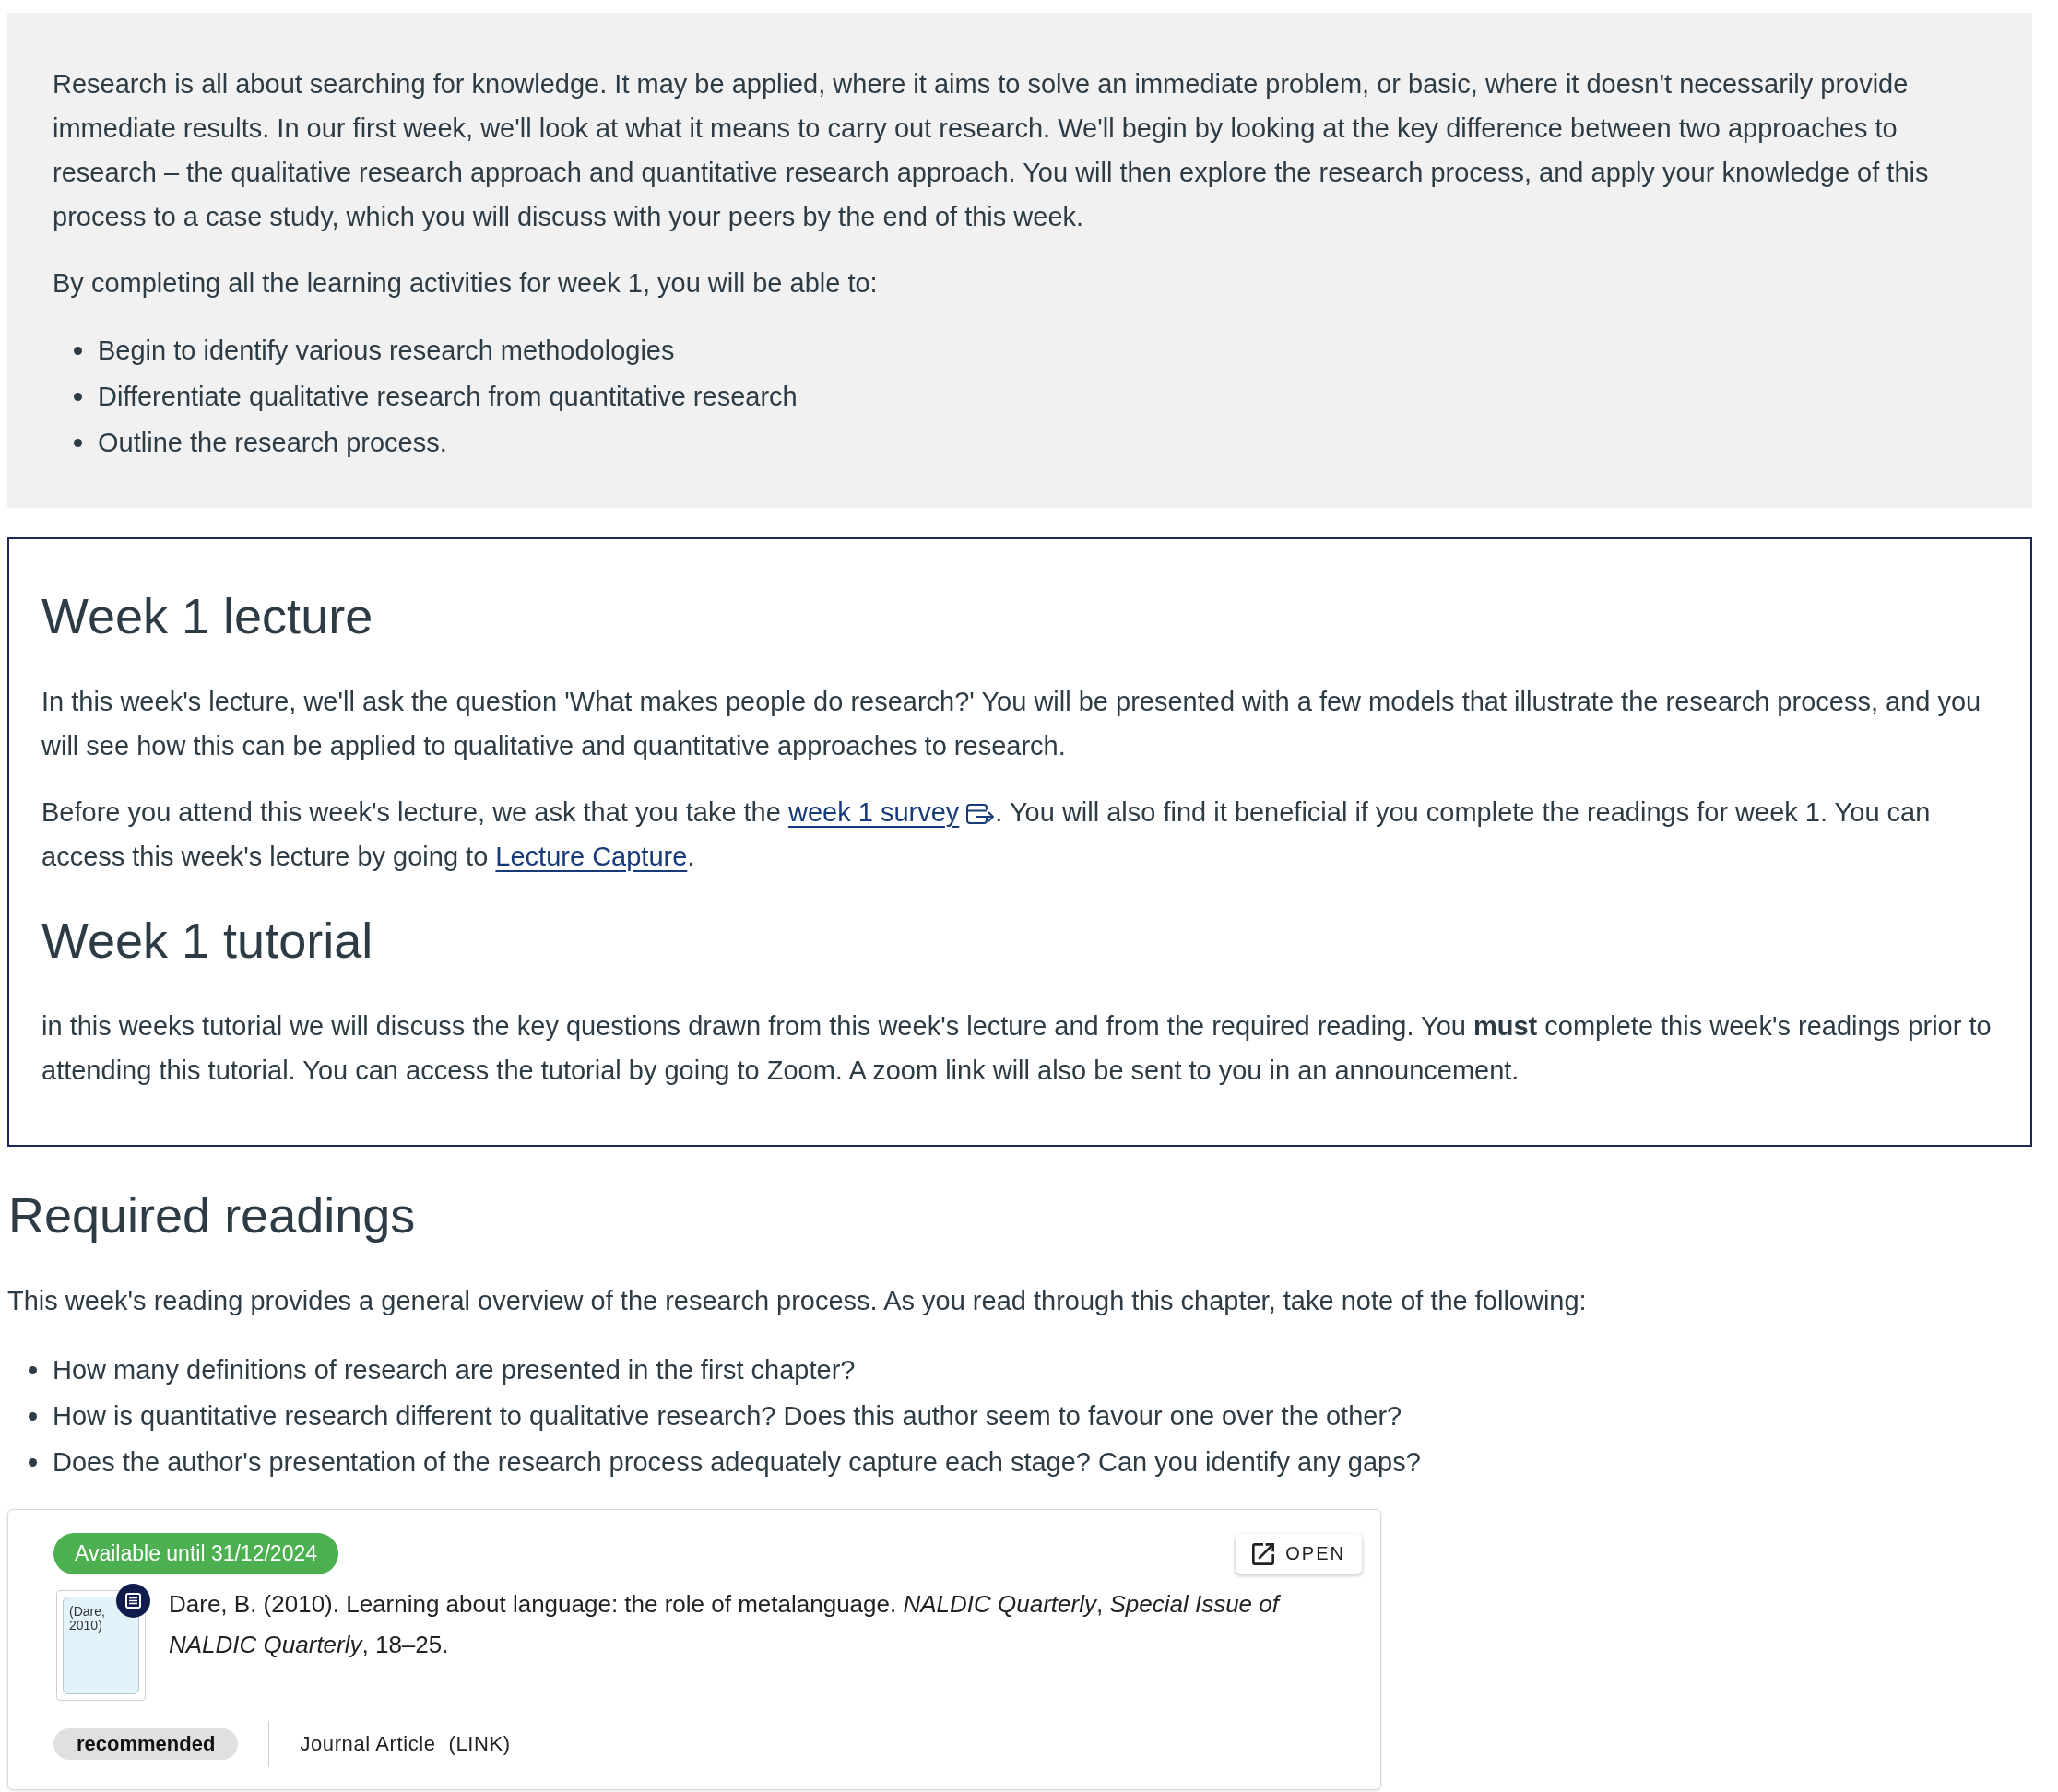 The image size is (2058, 1792). Describe the element at coordinates (991, 150) in the screenshot. I see `paragraph: Research is all about searching for knowledge. It may be applied, where it aims to solve an immediate problem, or basic, where it doesn't necessarily provide immediate results. In our first week, we'll look at what it means to carry out research. We'll begin by looking at the key difference between two approaches to research – the qualitative research approach and quantitative research approach. You will then explore the research process, and apply your knowledge of this process to a case study, which you will discuss with your peers by the end of this week.` at that location.